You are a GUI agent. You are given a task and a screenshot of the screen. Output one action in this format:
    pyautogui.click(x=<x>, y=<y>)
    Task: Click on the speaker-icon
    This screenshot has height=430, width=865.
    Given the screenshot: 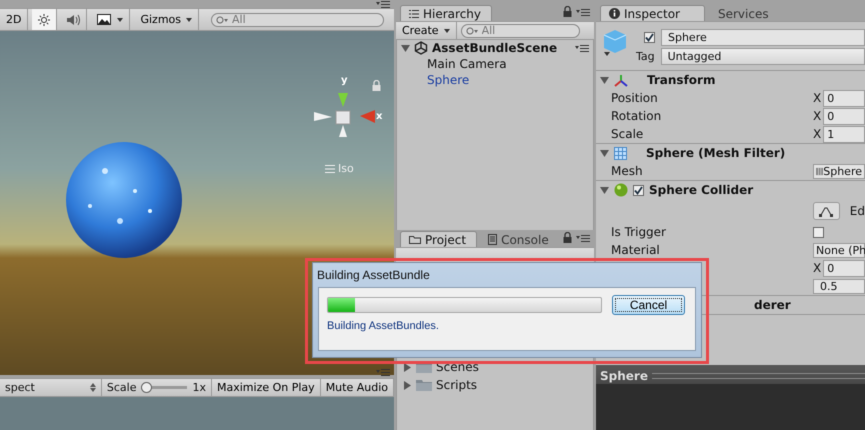 What is the action you would take?
    pyautogui.click(x=73, y=20)
    